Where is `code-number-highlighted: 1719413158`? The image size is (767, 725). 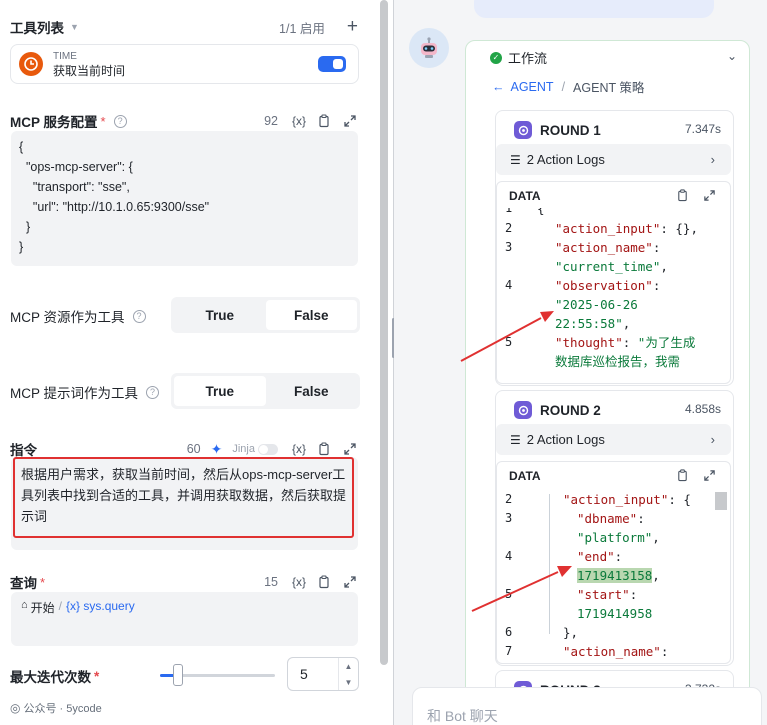
code-number-highlighted: 1719413158 is located at coordinates (615, 575).